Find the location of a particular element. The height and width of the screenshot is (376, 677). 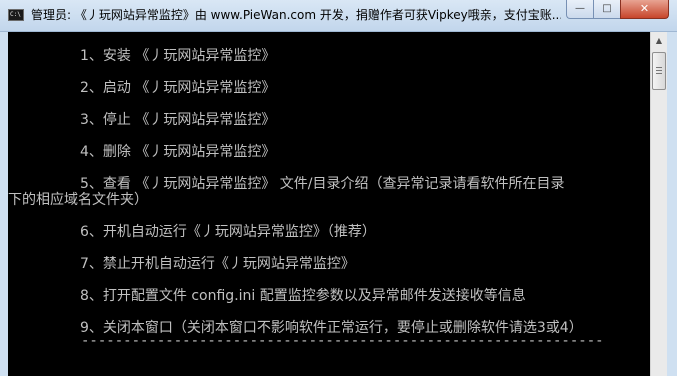

scroll-thumb is located at coordinates (659, 71).